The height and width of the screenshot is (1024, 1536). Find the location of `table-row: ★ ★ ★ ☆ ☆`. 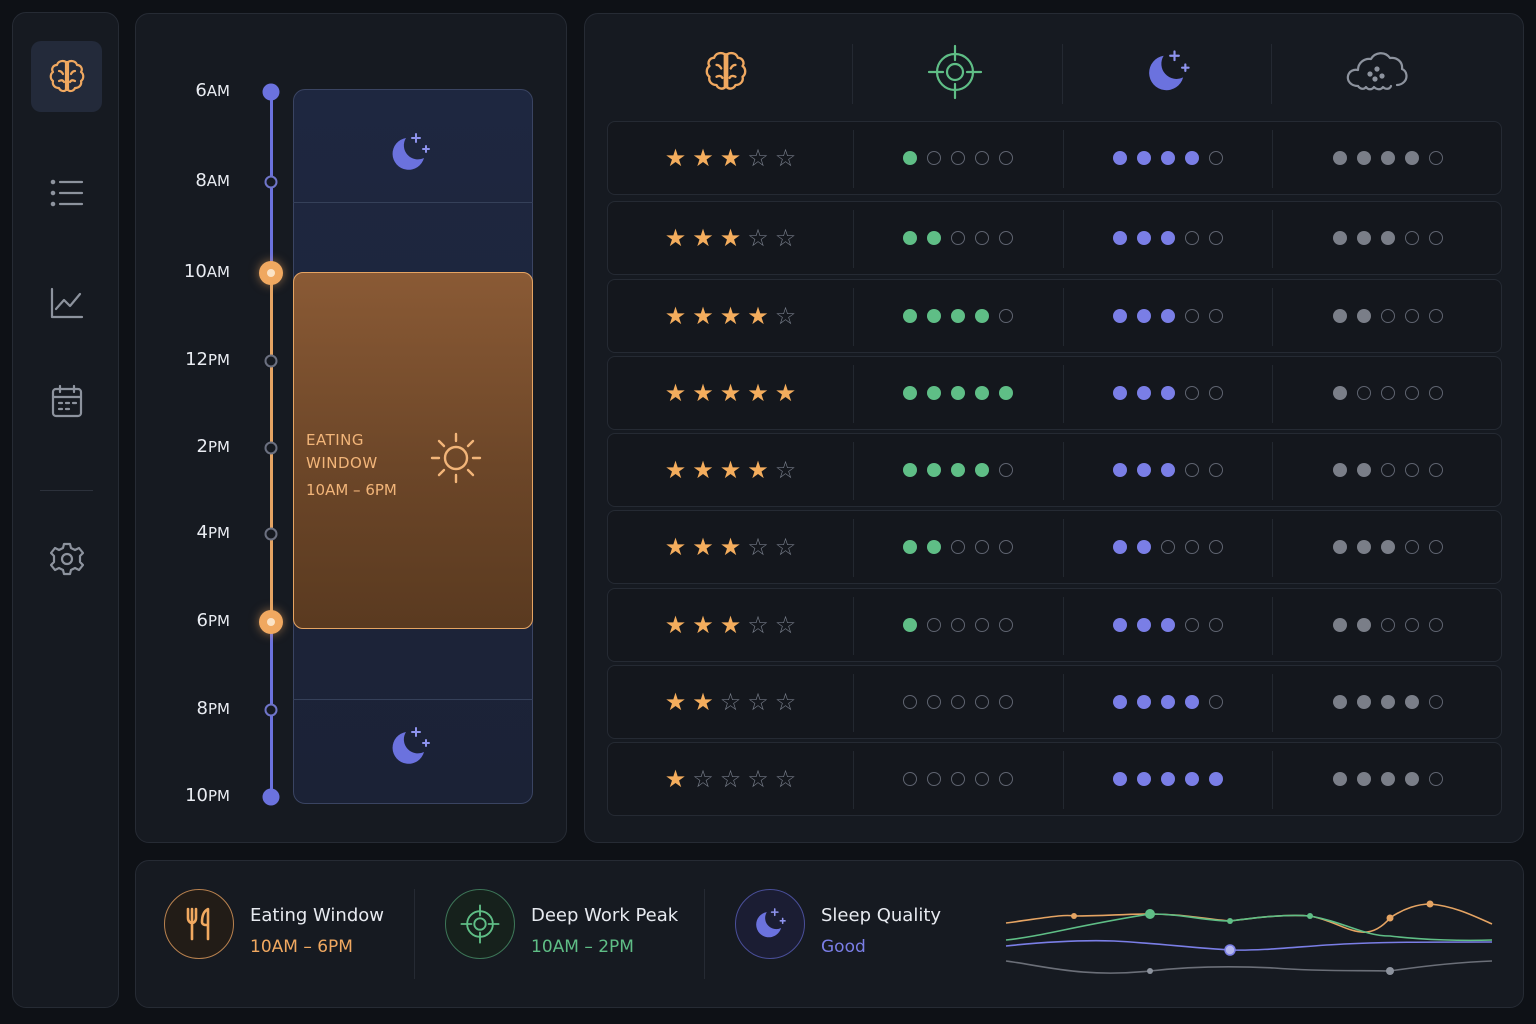

table-row: ★ ★ ★ ☆ ☆ is located at coordinates (1054, 238).